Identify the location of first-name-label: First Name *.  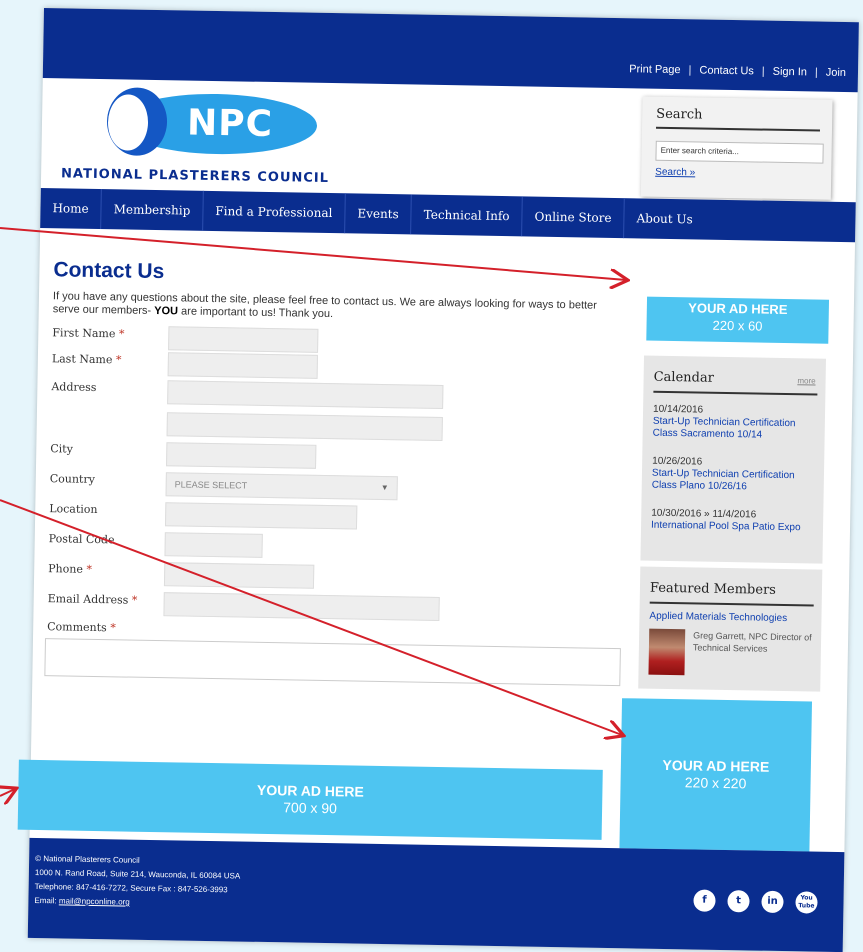
(88, 333).